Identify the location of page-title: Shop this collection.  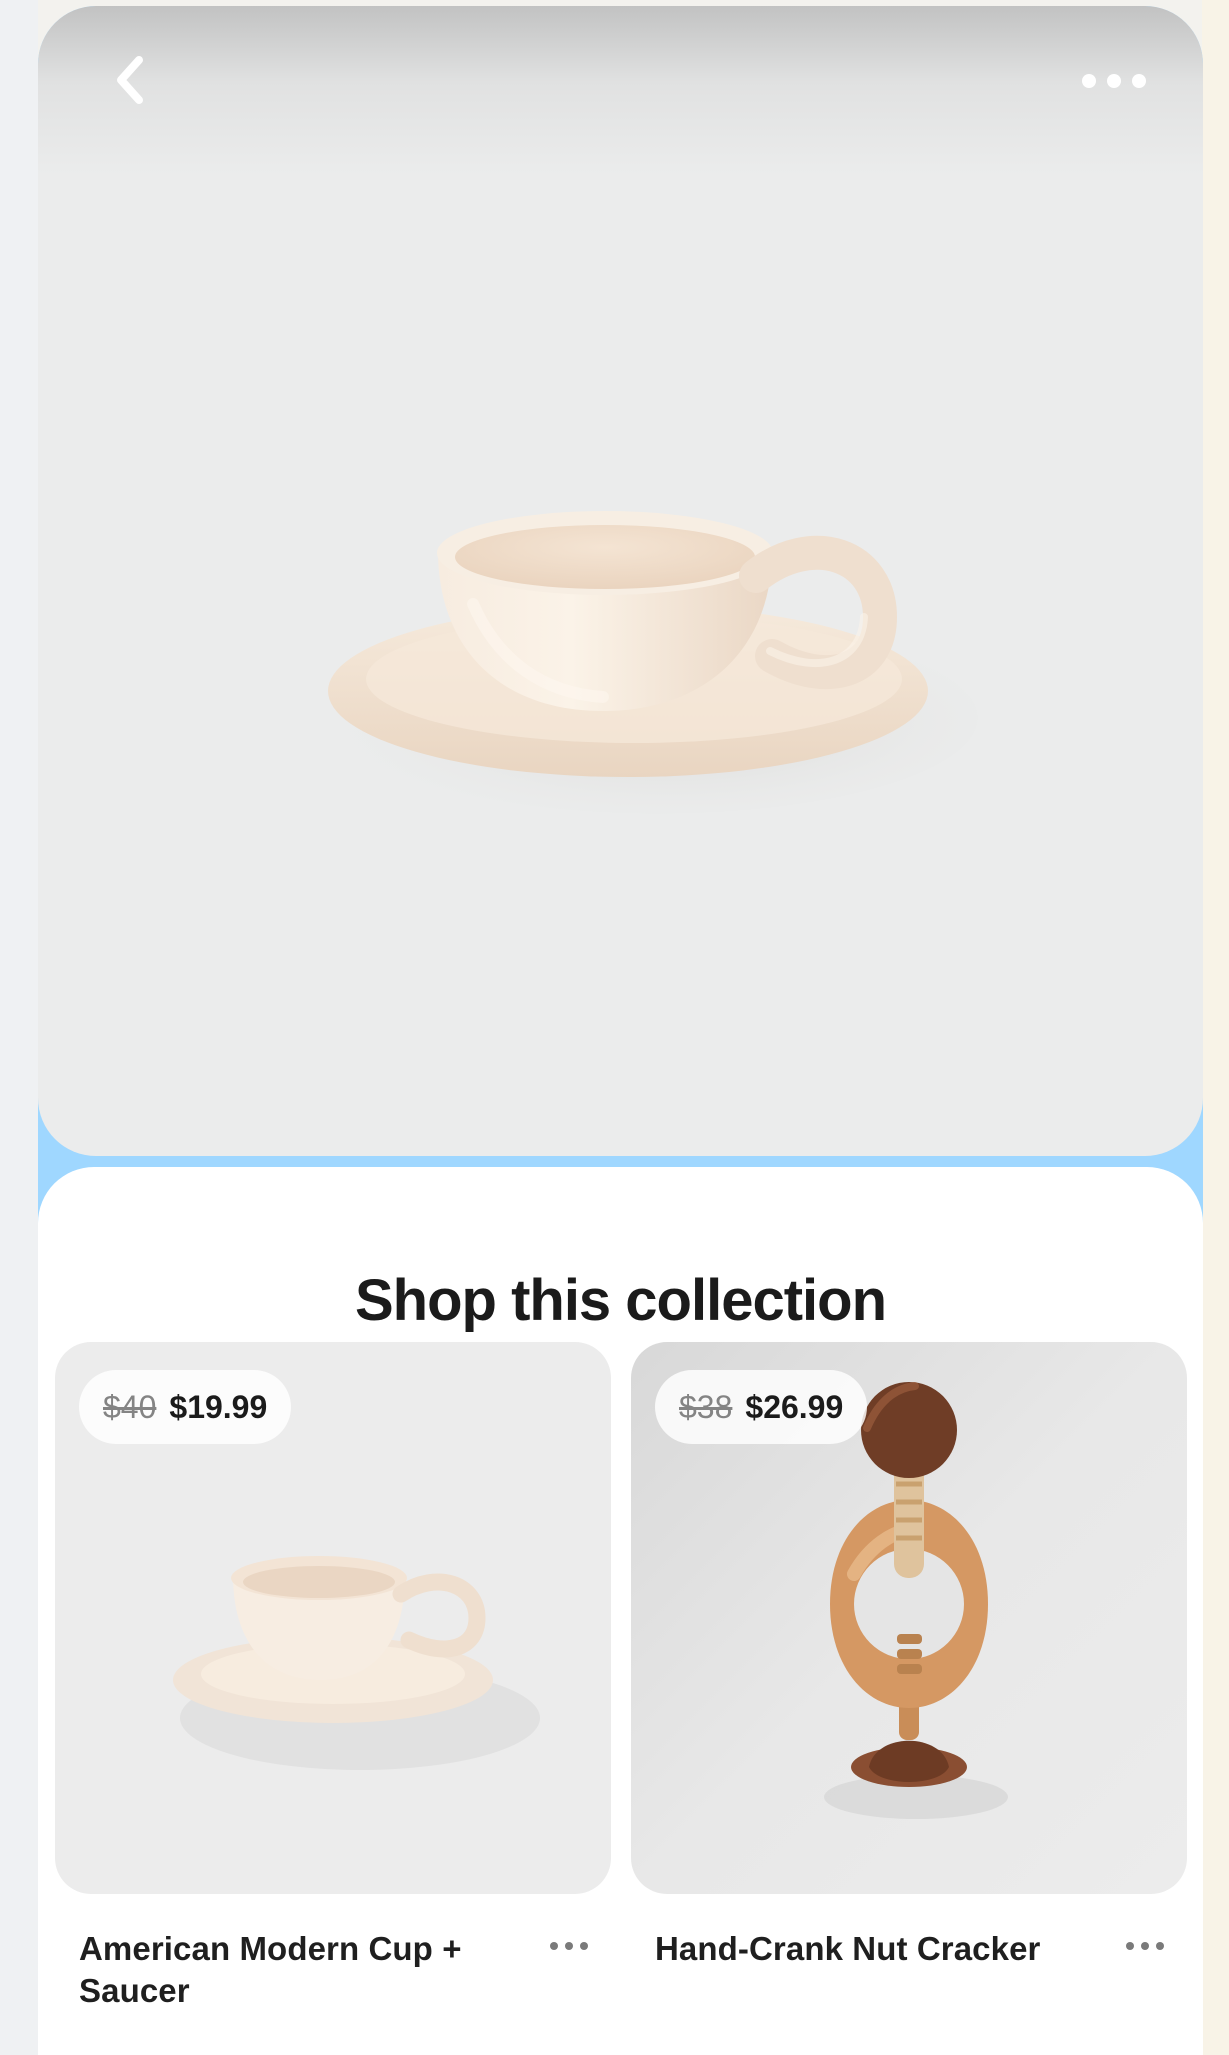
(620, 1300).